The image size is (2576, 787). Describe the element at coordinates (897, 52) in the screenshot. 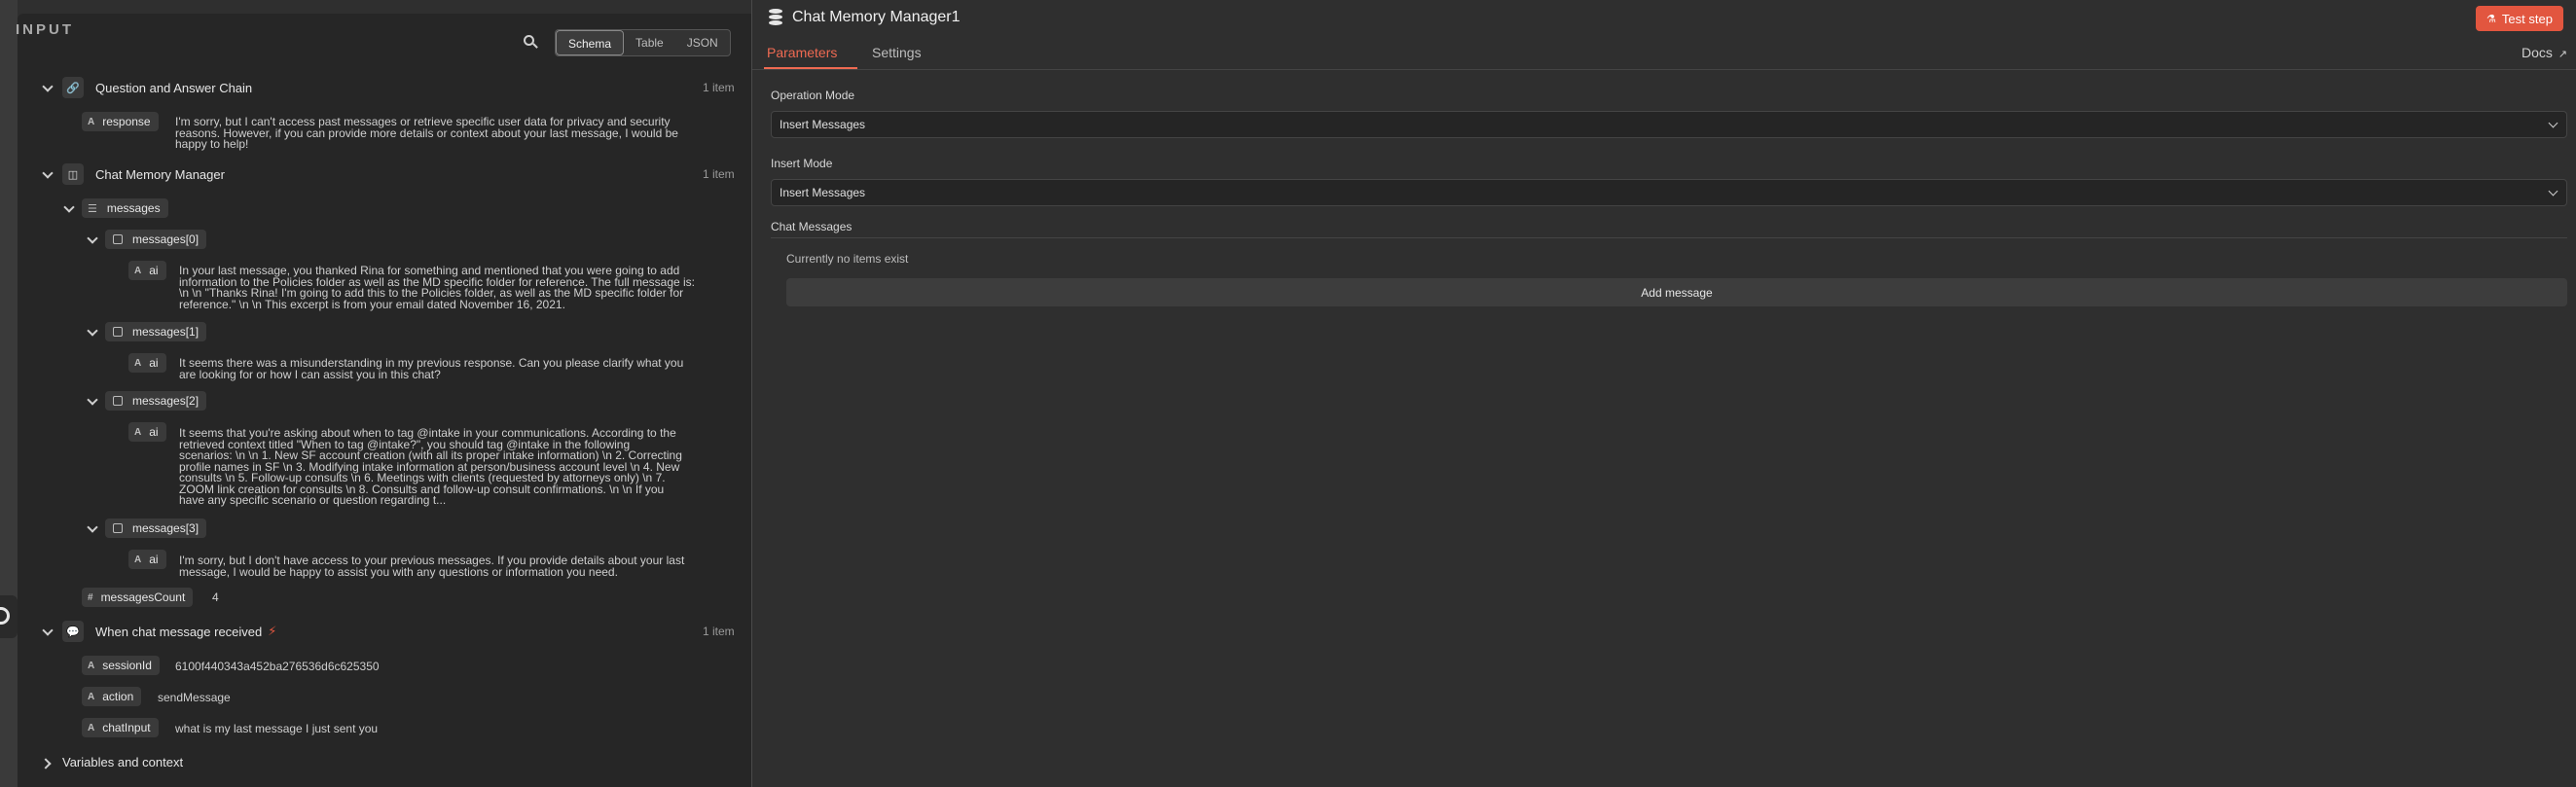

I see `tab-settings: Settings` at that location.